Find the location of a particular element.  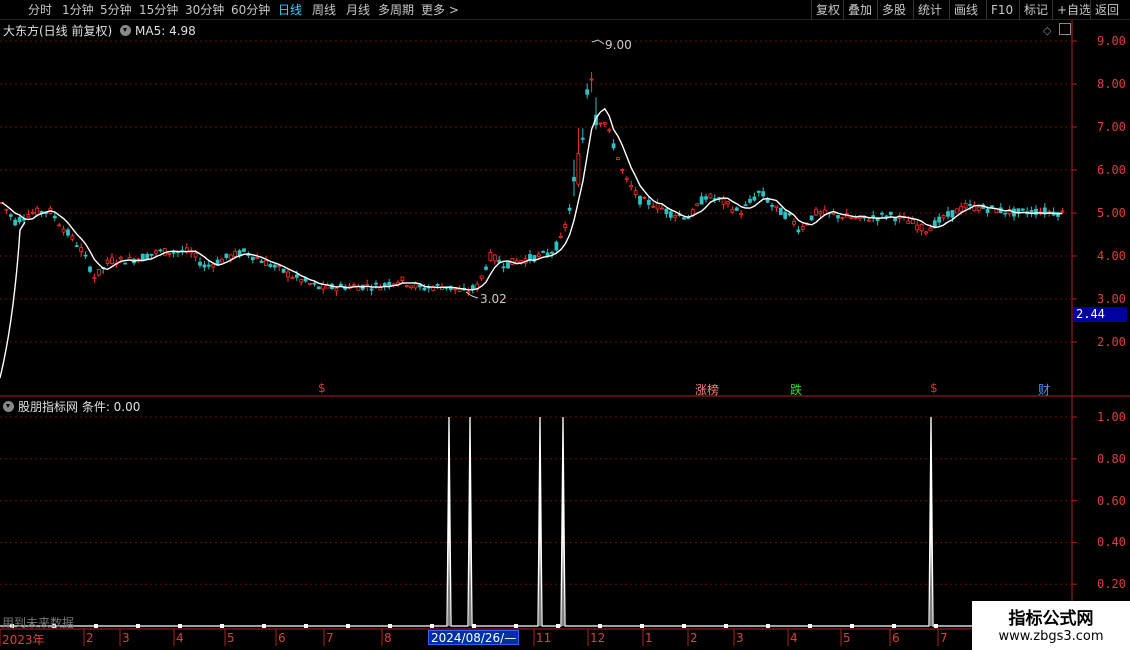

indicator-panel-title: 股朋指标网 条件: 0.00 is located at coordinates (71, 406).